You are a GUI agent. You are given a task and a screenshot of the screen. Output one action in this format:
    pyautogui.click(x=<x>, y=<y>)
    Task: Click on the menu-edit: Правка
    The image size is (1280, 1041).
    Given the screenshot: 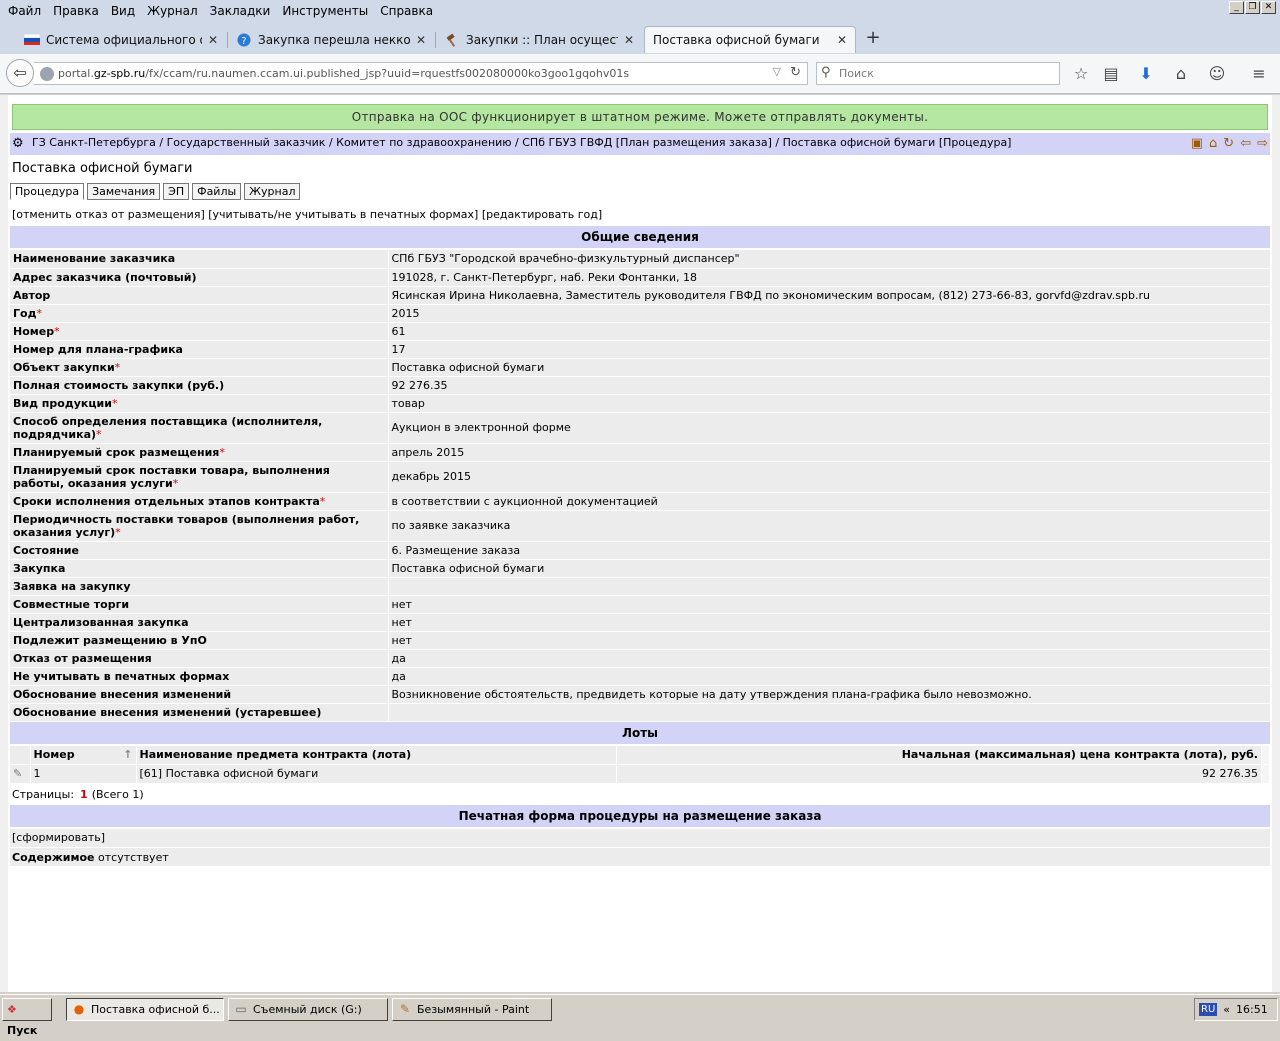 What is the action you would take?
    pyautogui.click(x=76, y=11)
    